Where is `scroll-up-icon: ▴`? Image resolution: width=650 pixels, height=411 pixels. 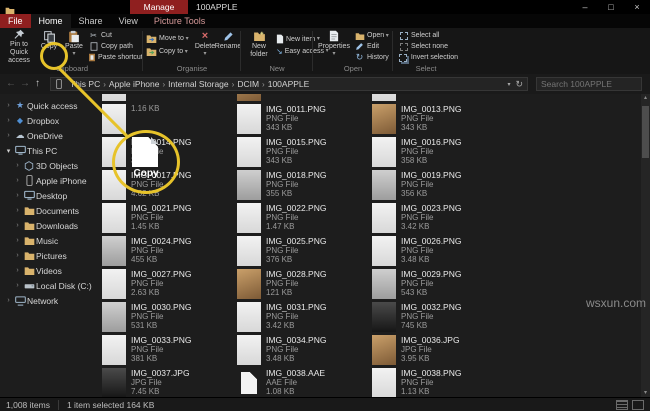
scroll-up-icon: ▴ is located at coordinates (645, 98).